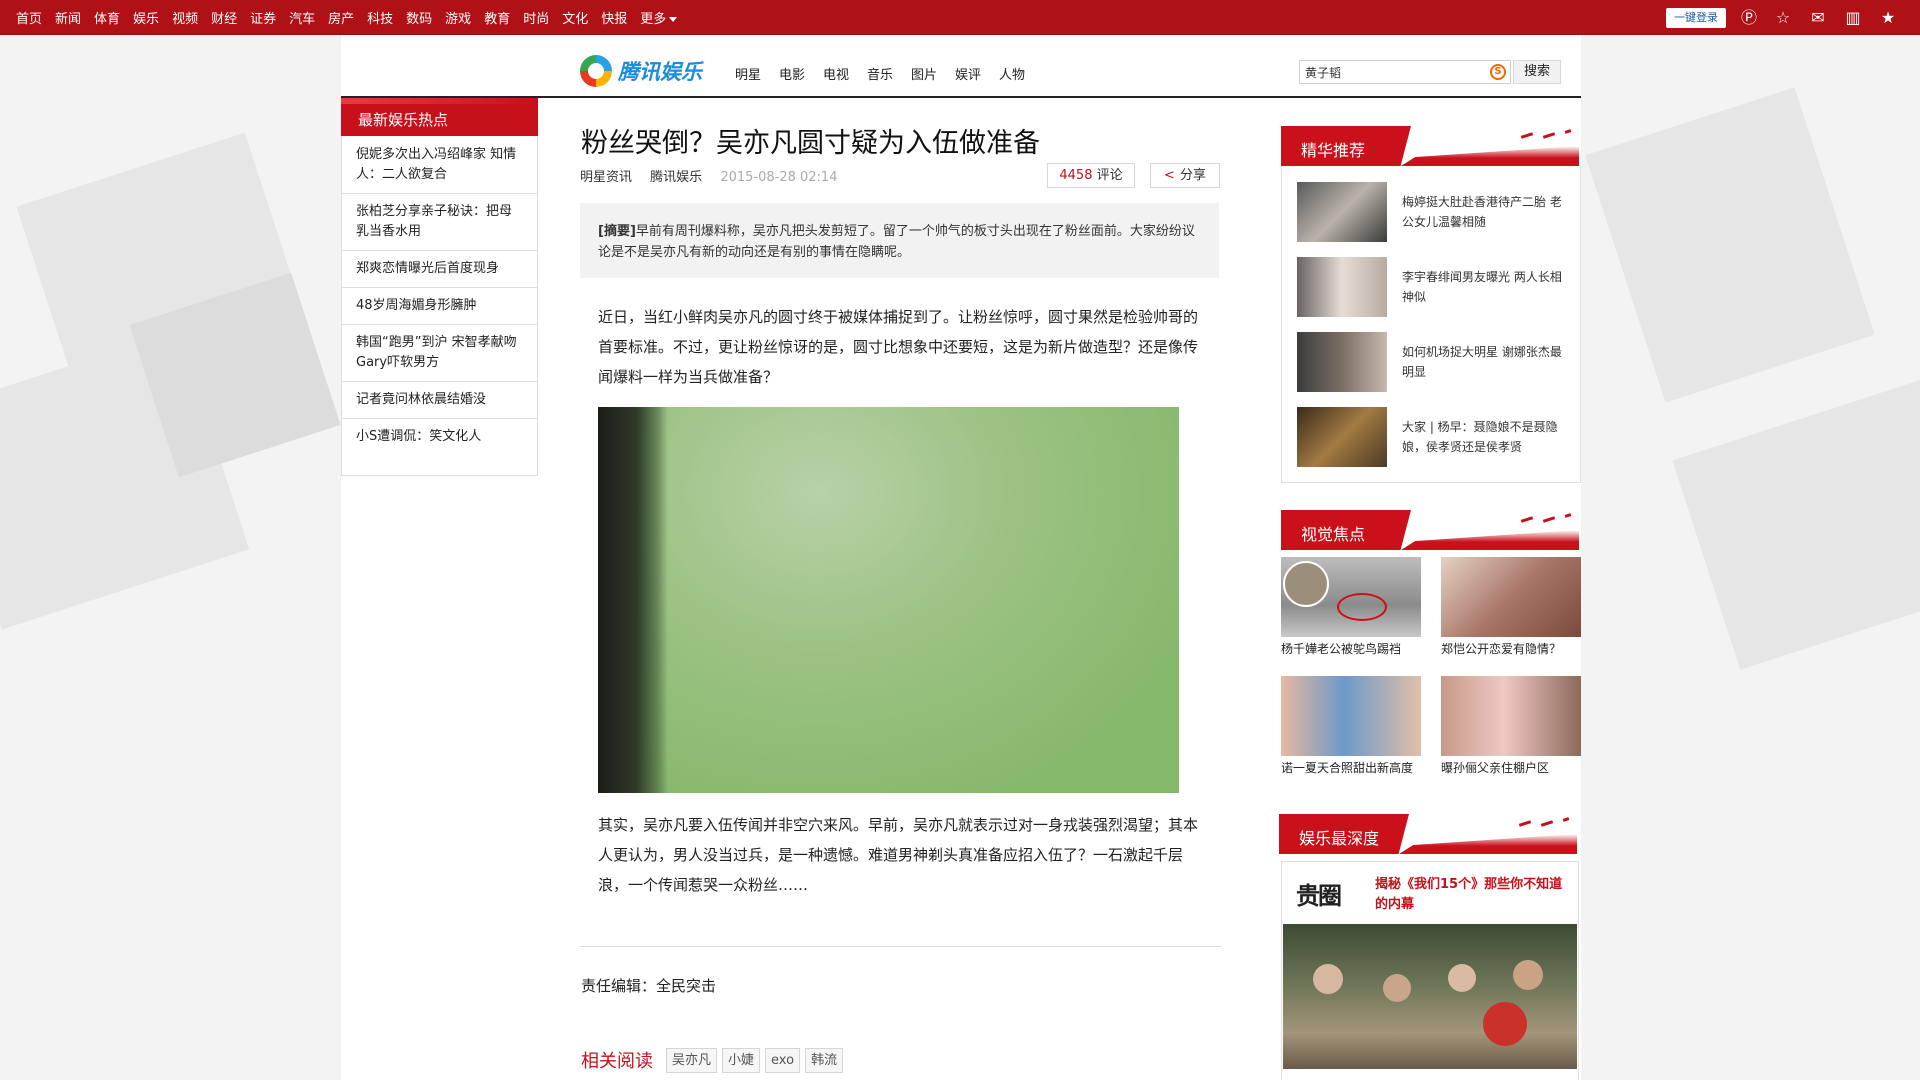 The image size is (1920, 1080). I want to click on share-button: < 分享, so click(1185, 175).